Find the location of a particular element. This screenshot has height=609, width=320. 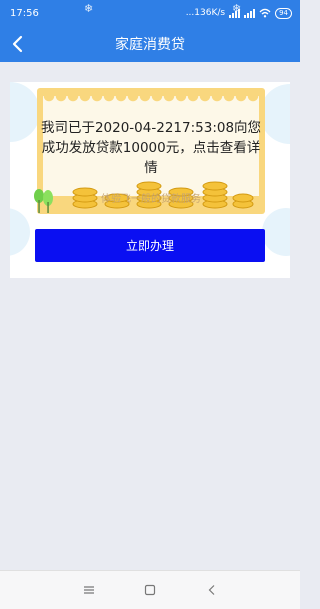

nav-bar: 家庭消费贷 is located at coordinates (150, 44).